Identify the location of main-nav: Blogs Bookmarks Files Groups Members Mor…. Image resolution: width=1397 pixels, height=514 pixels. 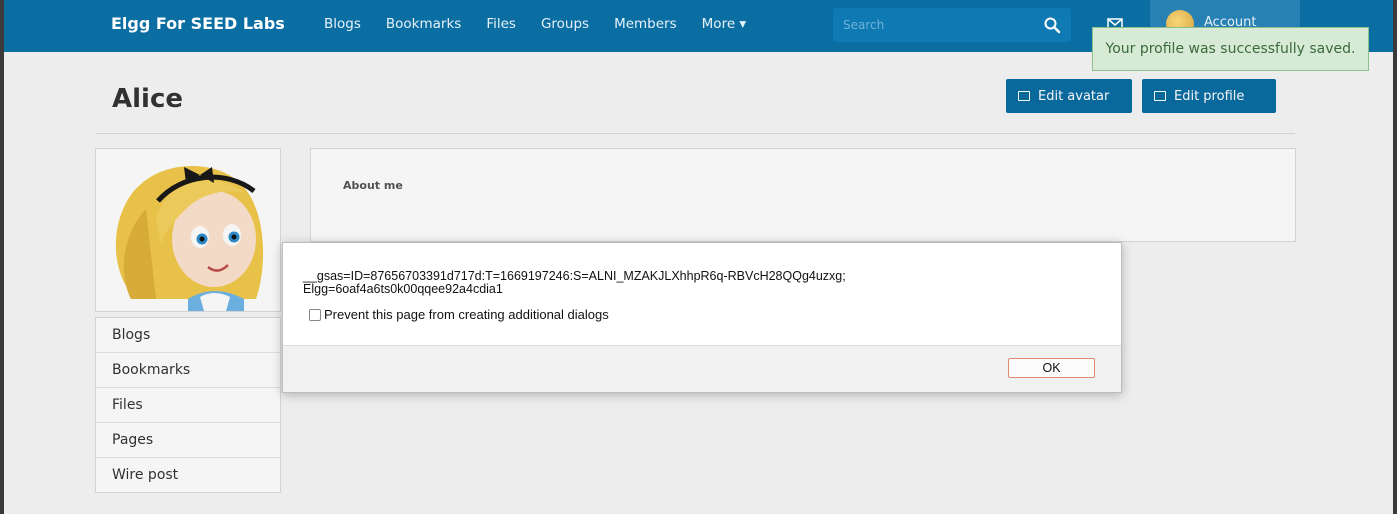
(547, 24).